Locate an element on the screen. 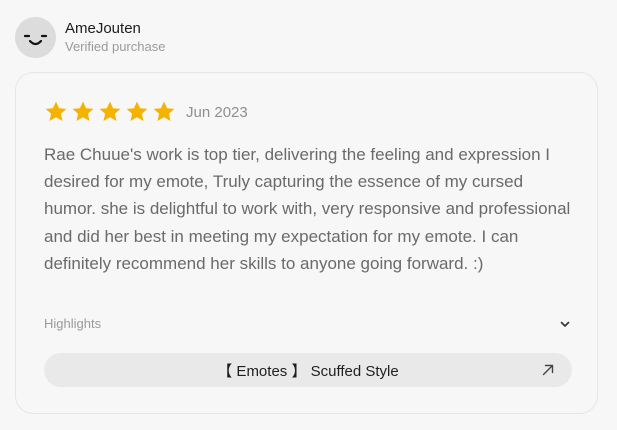 The height and width of the screenshot is (430, 617). highlights-toggle: Highlights is located at coordinates (308, 323).